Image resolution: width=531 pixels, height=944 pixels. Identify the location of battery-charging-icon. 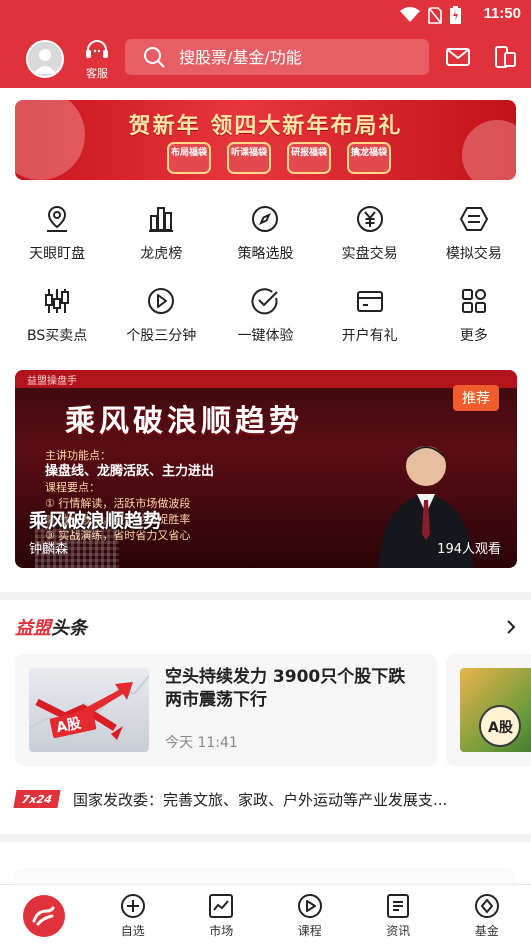
(455, 15).